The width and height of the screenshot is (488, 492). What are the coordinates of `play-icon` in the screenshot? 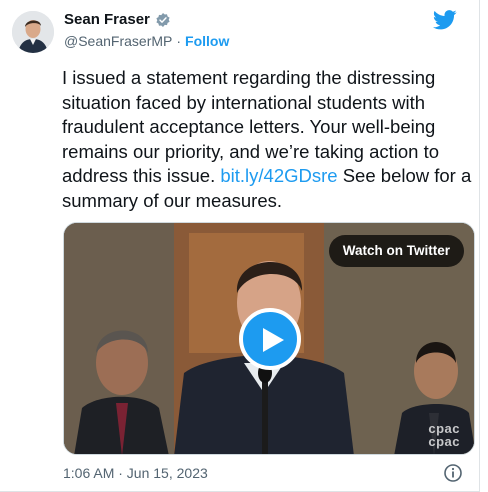 It's located at (273, 340).